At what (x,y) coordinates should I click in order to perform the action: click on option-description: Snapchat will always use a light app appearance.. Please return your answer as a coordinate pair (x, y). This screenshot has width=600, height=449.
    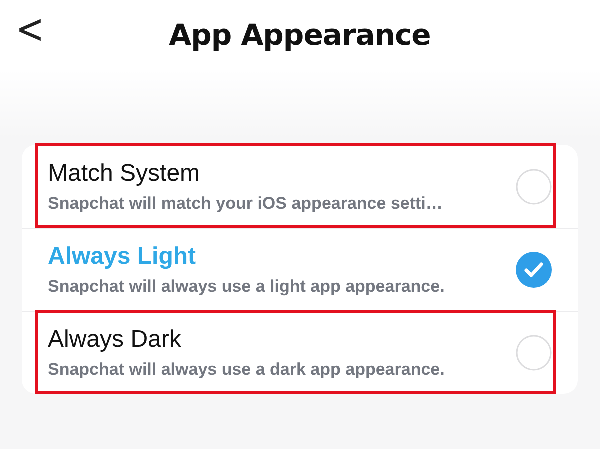
    Looking at the image, I should click on (247, 287).